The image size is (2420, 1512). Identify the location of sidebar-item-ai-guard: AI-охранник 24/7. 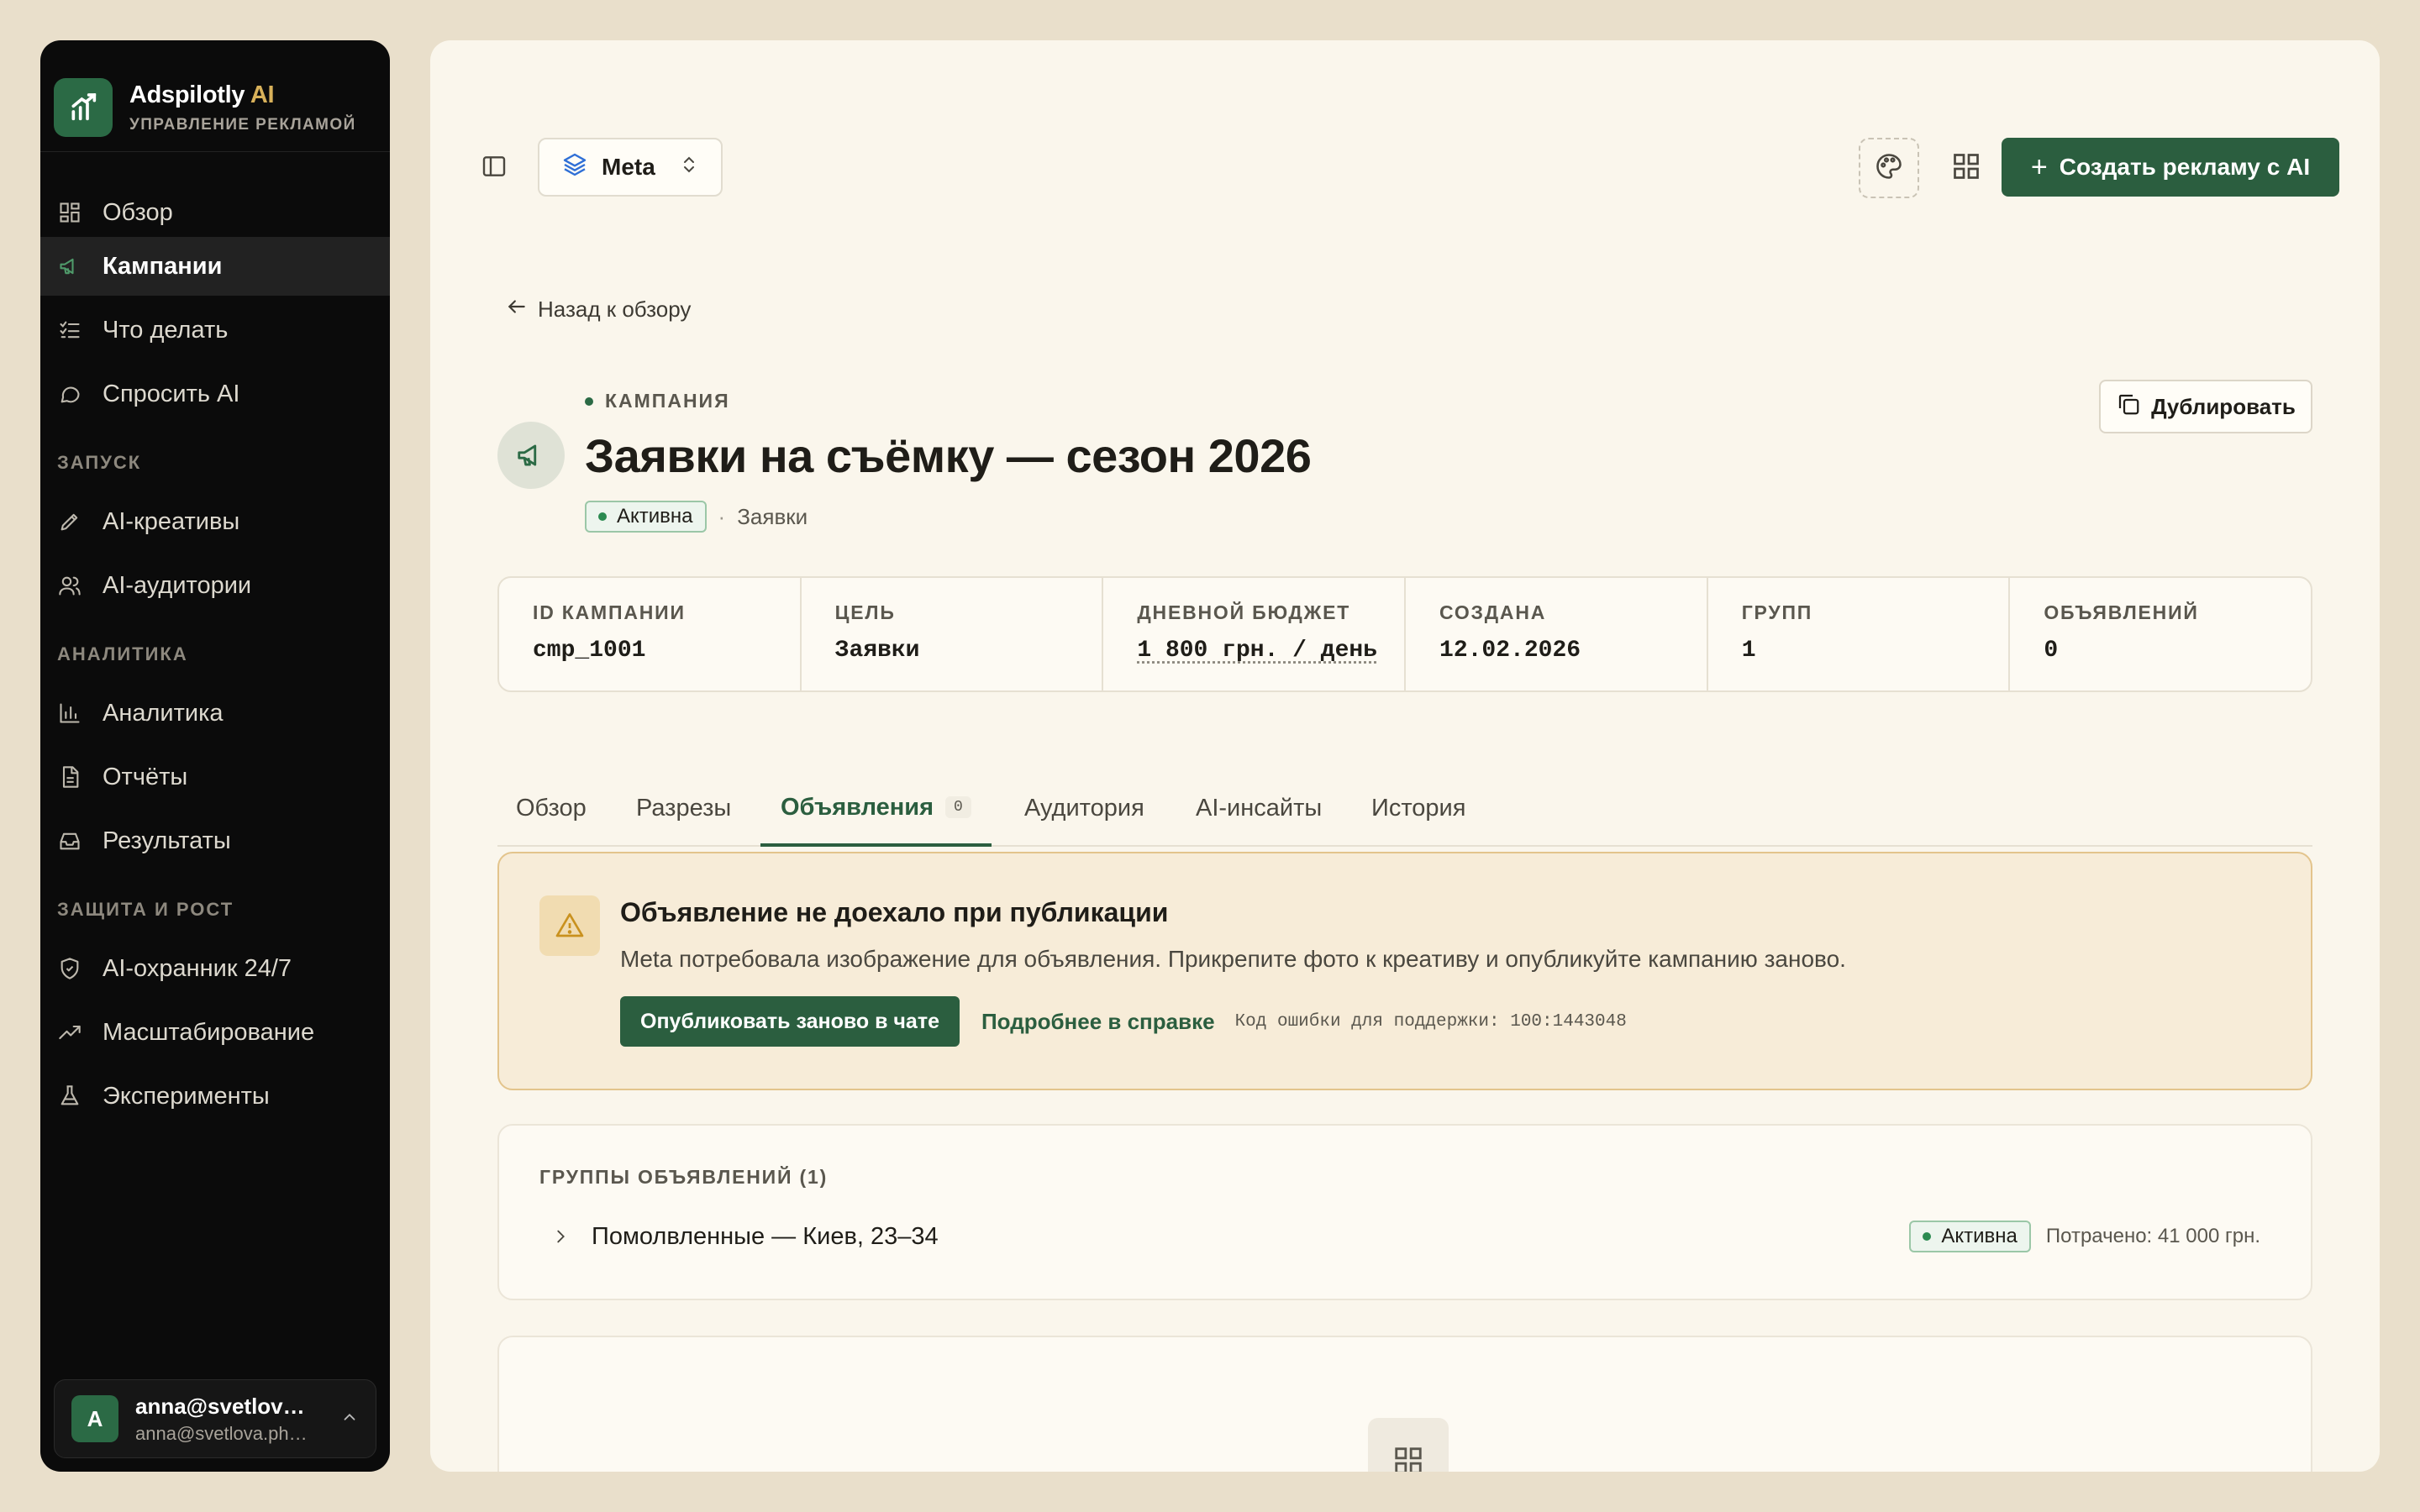
(215, 968).